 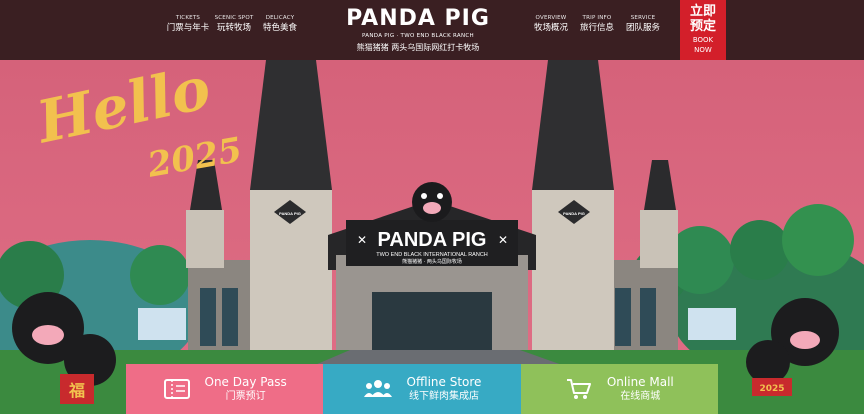 What do you see at coordinates (205, 239) in the screenshot?
I see `small-tower-left` at bounding box center [205, 239].